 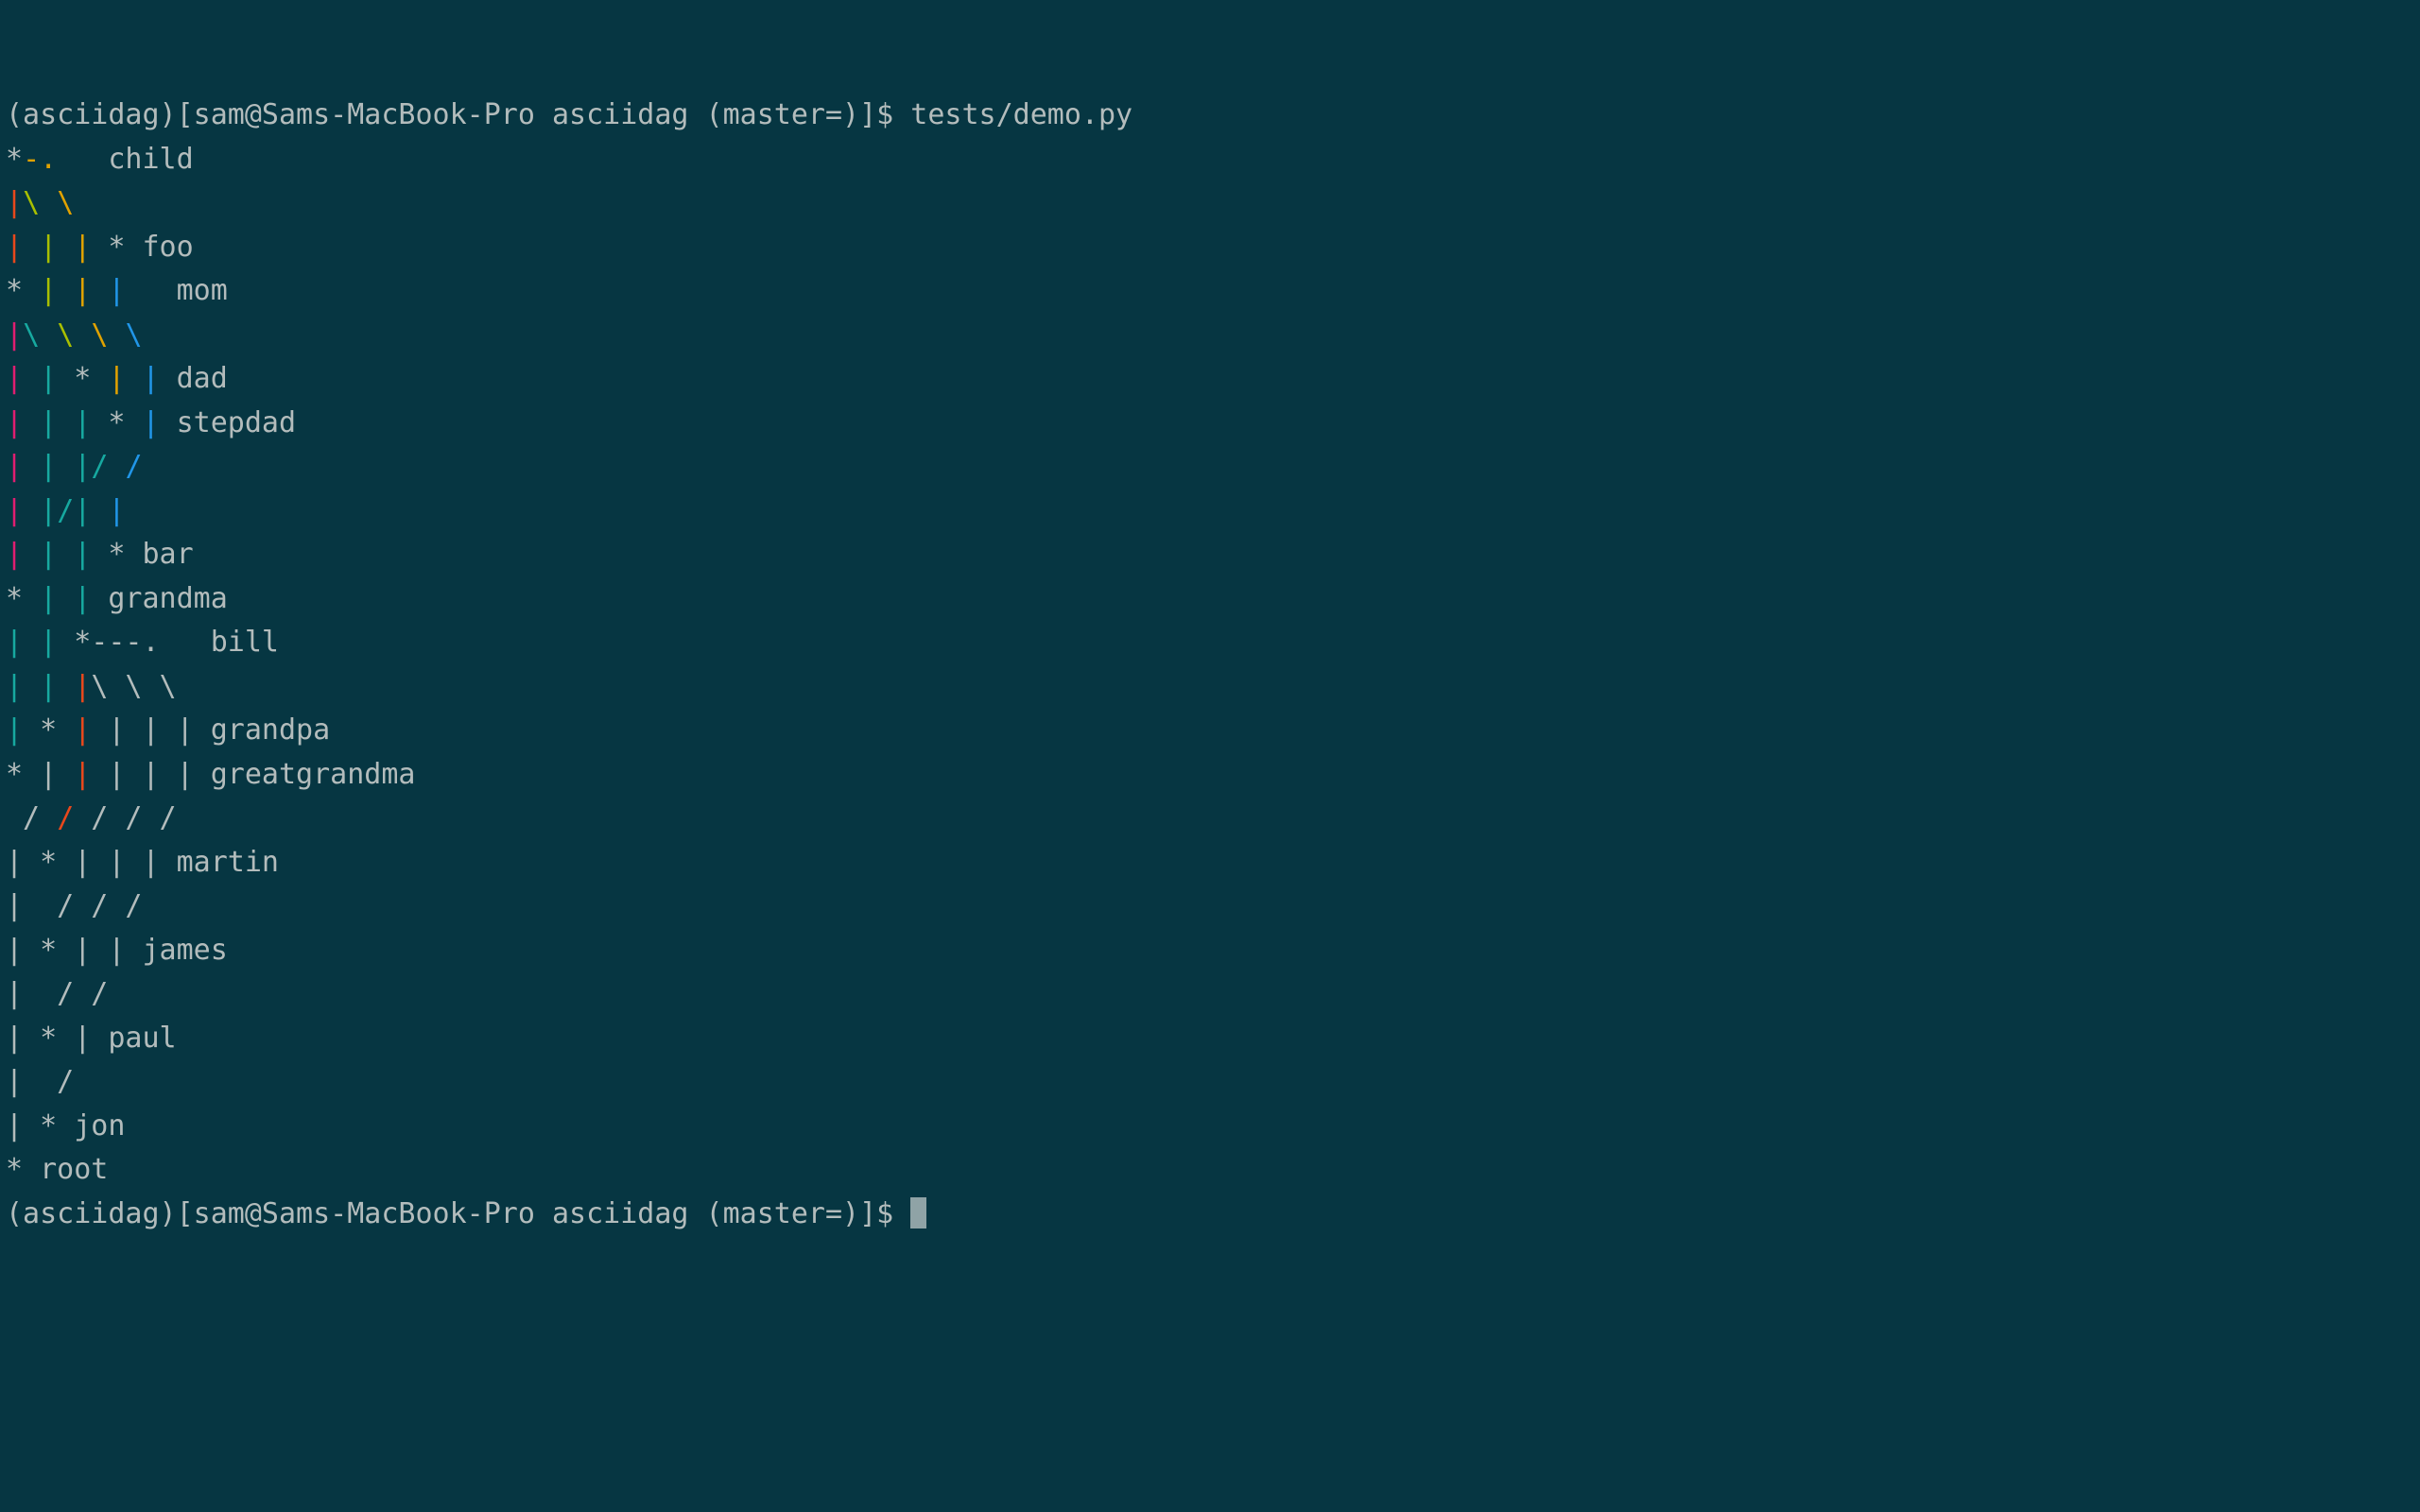 What do you see at coordinates (1213, 424) in the screenshot?
I see `row-stepdad: | | | * | stepdad` at bounding box center [1213, 424].